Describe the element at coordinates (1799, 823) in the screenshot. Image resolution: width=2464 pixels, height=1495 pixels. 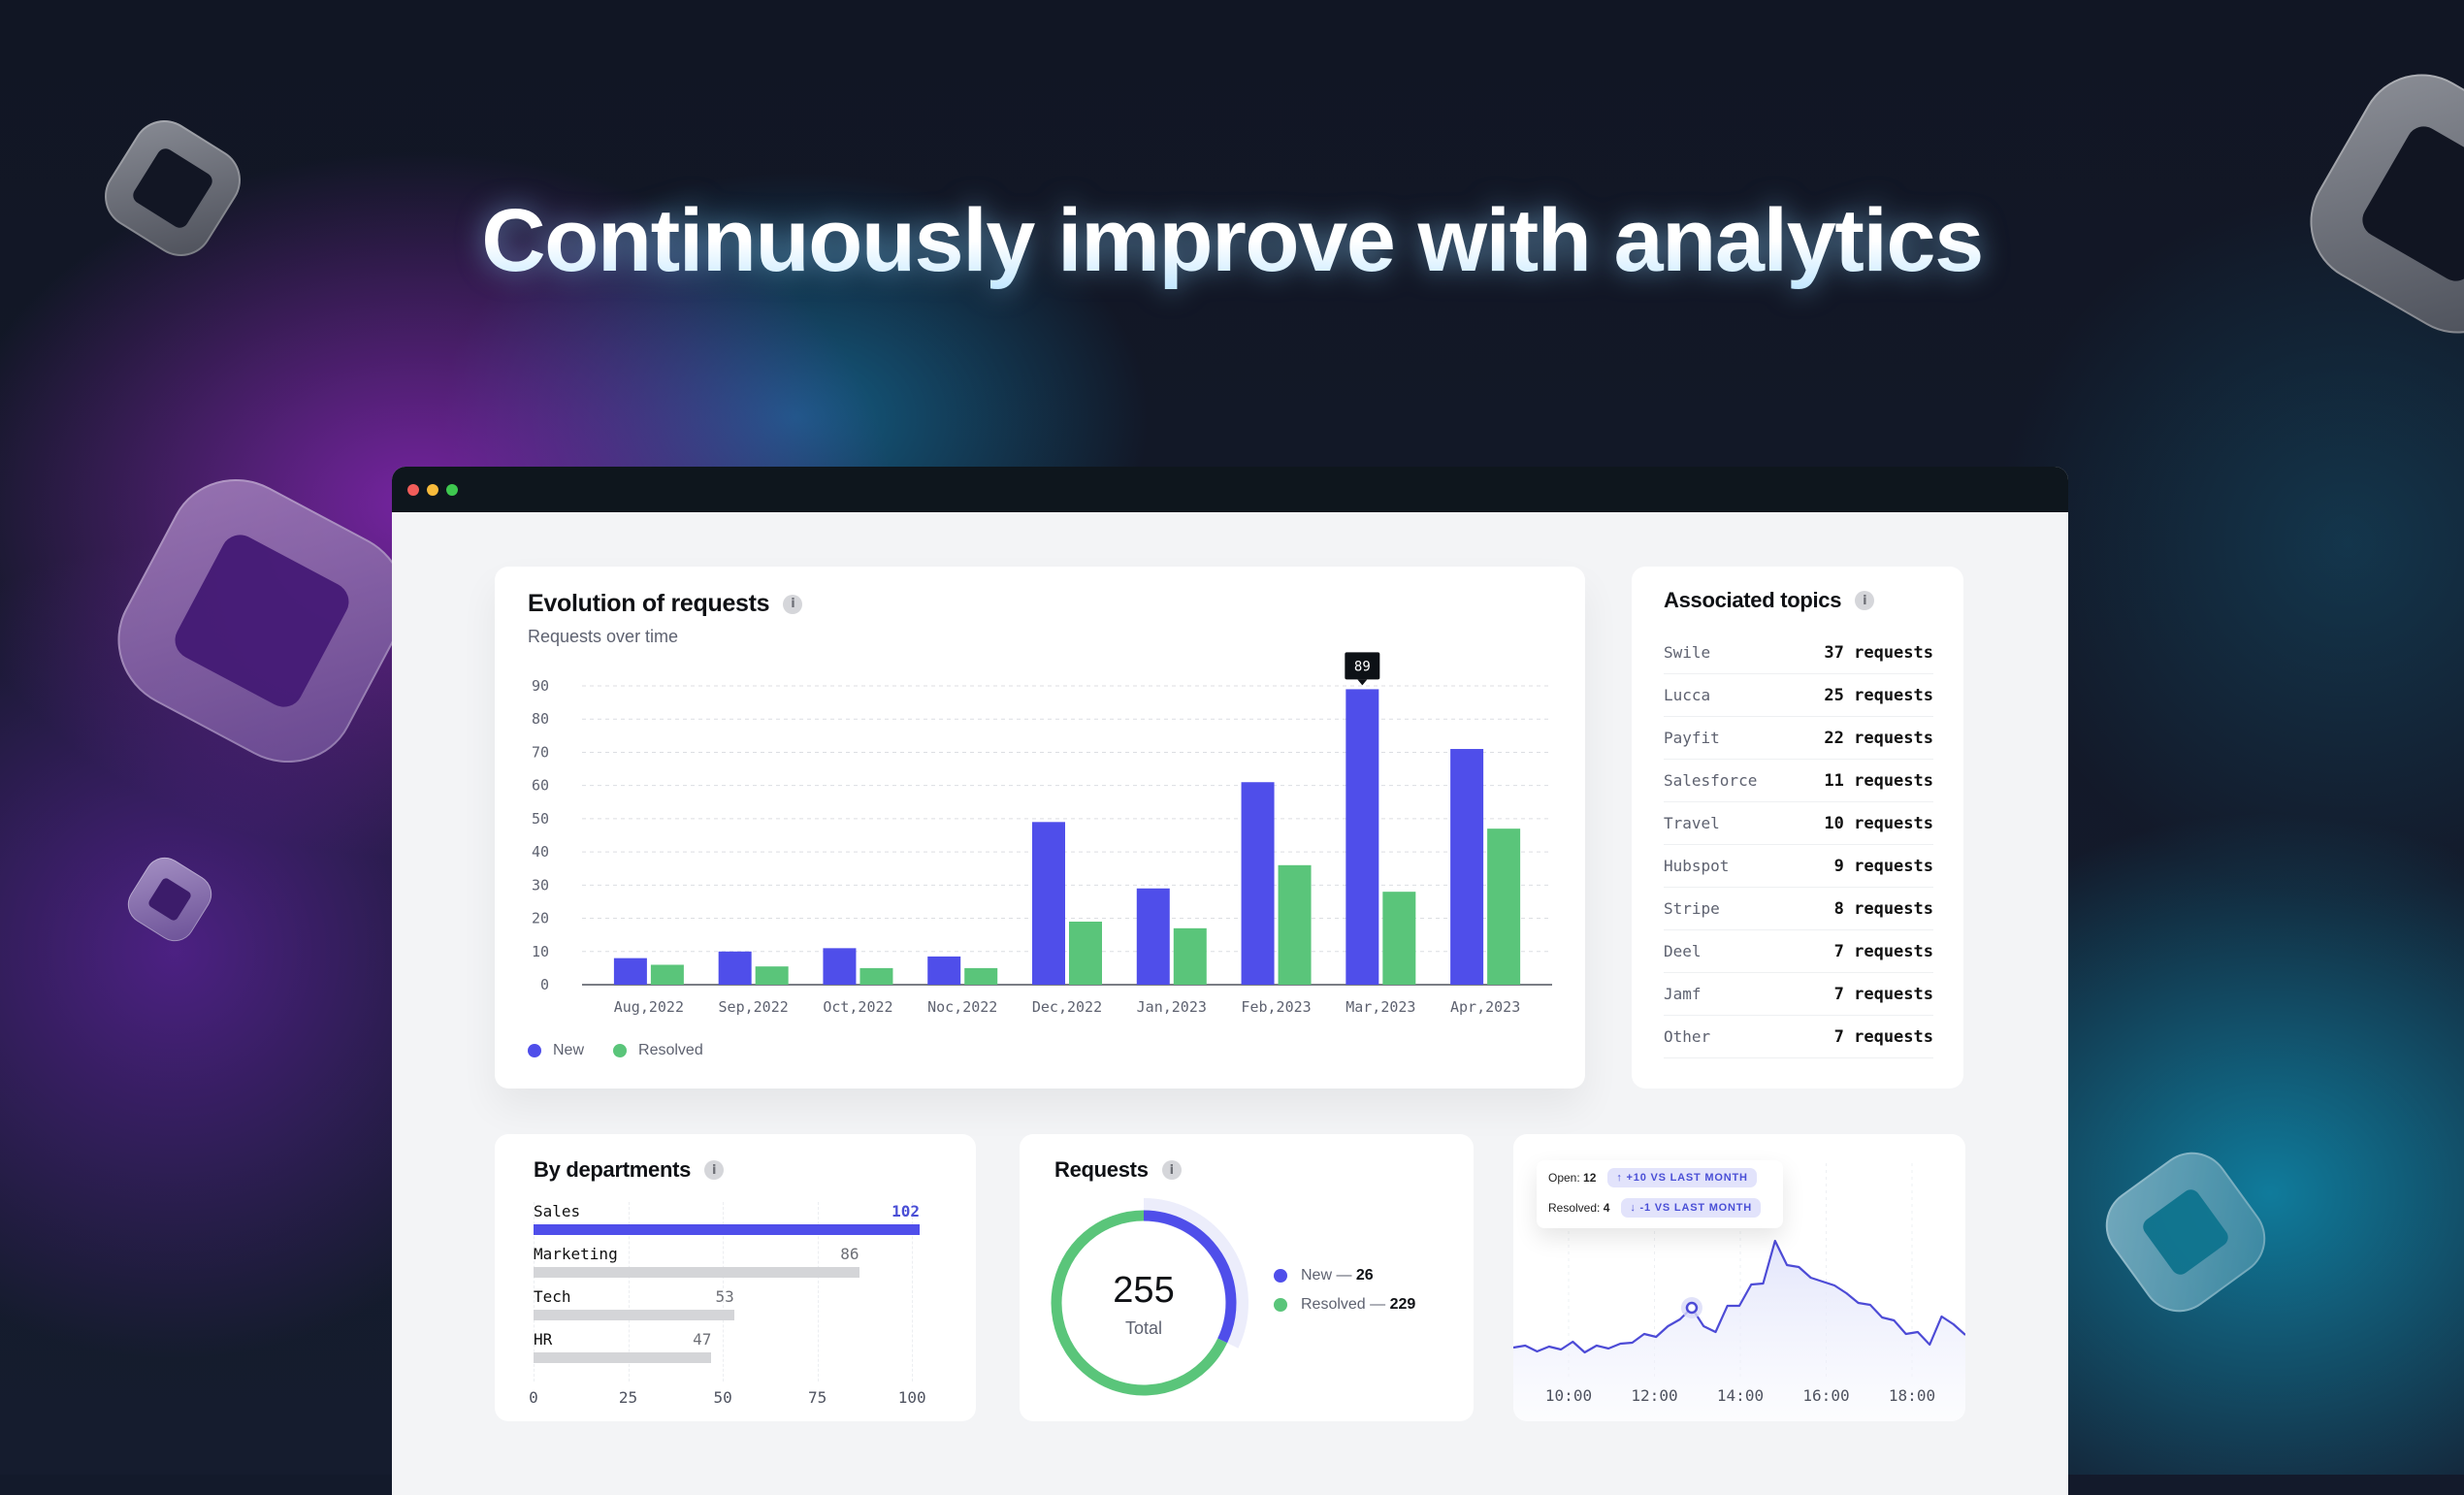
I see `topic-row: Travel 10 requests` at that location.